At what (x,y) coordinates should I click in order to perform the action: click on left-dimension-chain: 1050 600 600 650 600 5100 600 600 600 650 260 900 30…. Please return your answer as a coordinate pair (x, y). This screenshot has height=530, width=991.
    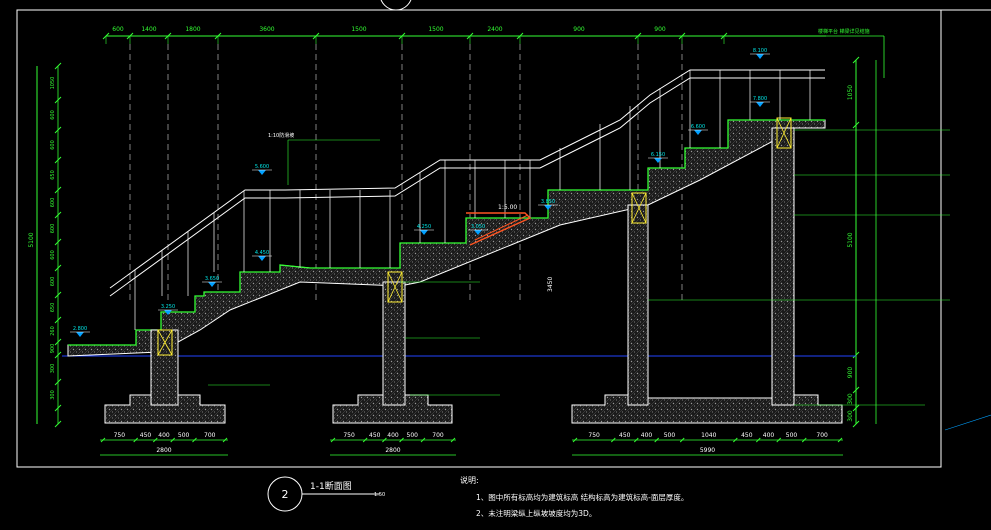
    Looking at the image, I should click on (45, 245).